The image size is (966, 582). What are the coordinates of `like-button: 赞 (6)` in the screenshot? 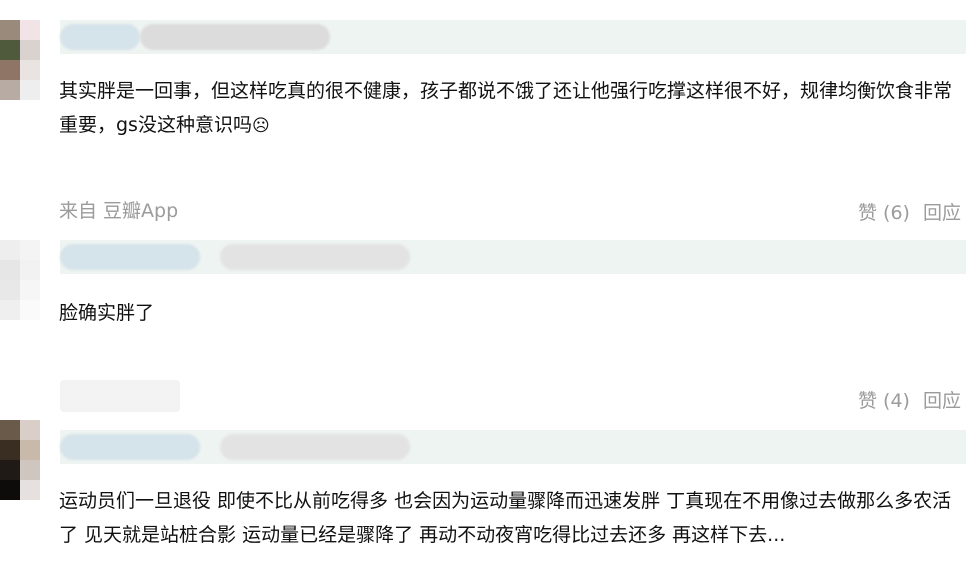 It's located at (884, 213).